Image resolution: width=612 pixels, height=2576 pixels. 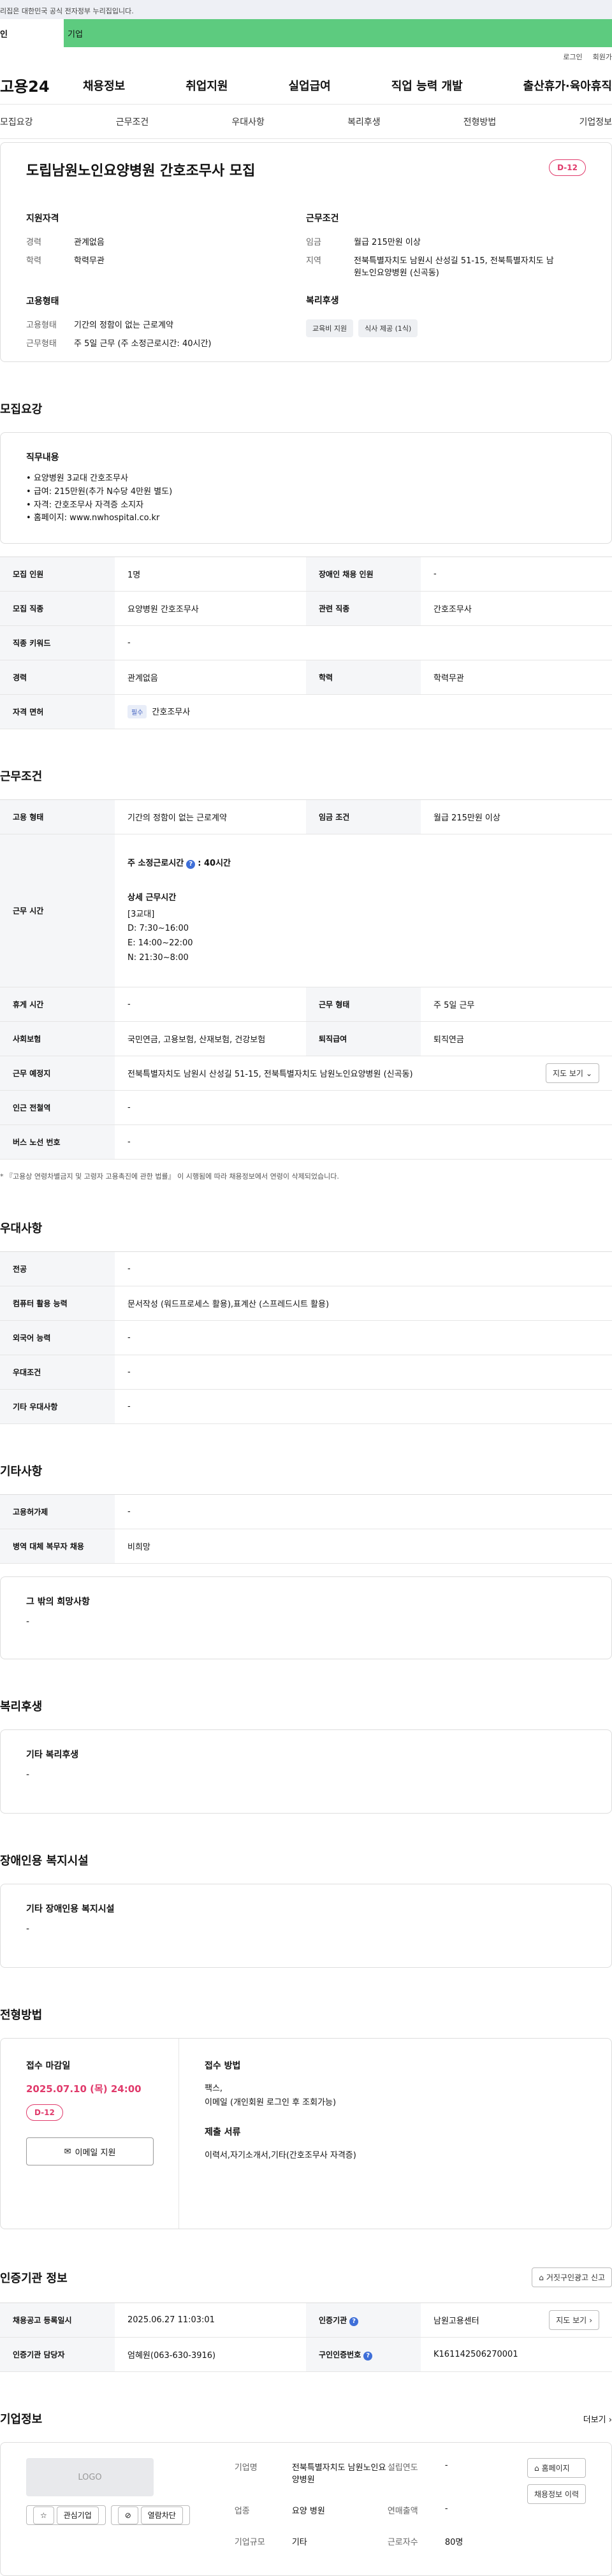 What do you see at coordinates (595, 121) in the screenshot?
I see `tab-company: 기업정보` at bounding box center [595, 121].